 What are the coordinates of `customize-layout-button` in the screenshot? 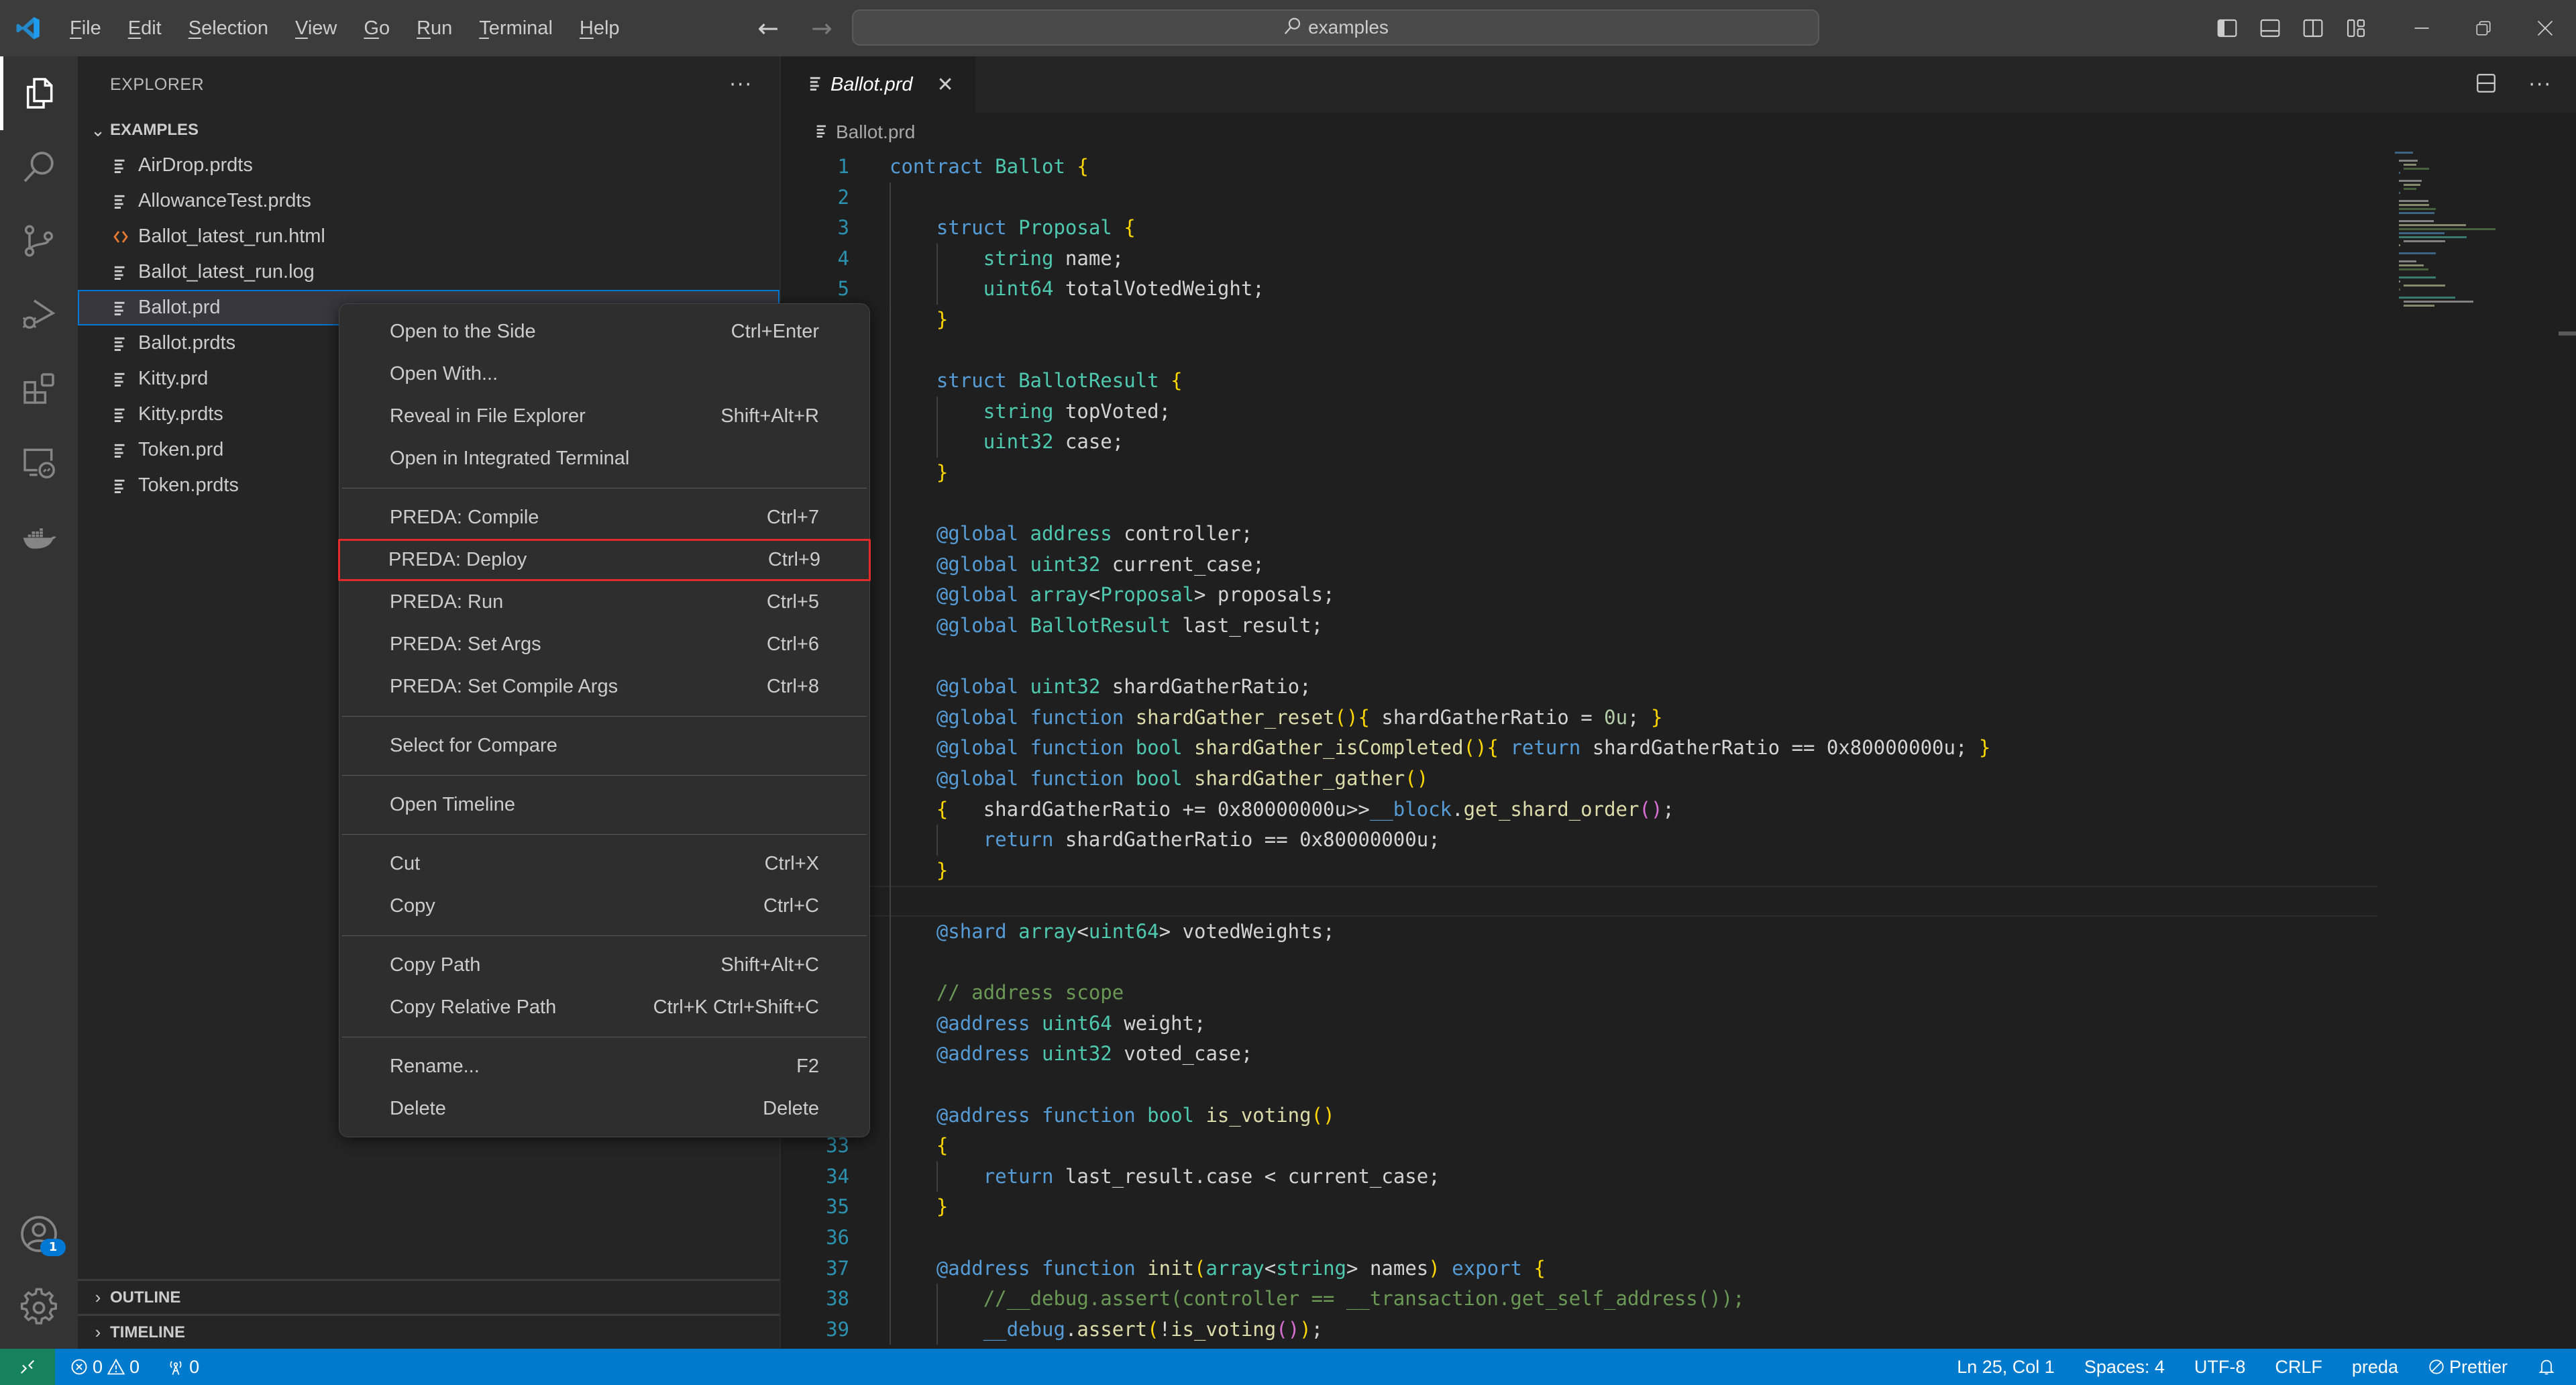 It's located at (2355, 28).